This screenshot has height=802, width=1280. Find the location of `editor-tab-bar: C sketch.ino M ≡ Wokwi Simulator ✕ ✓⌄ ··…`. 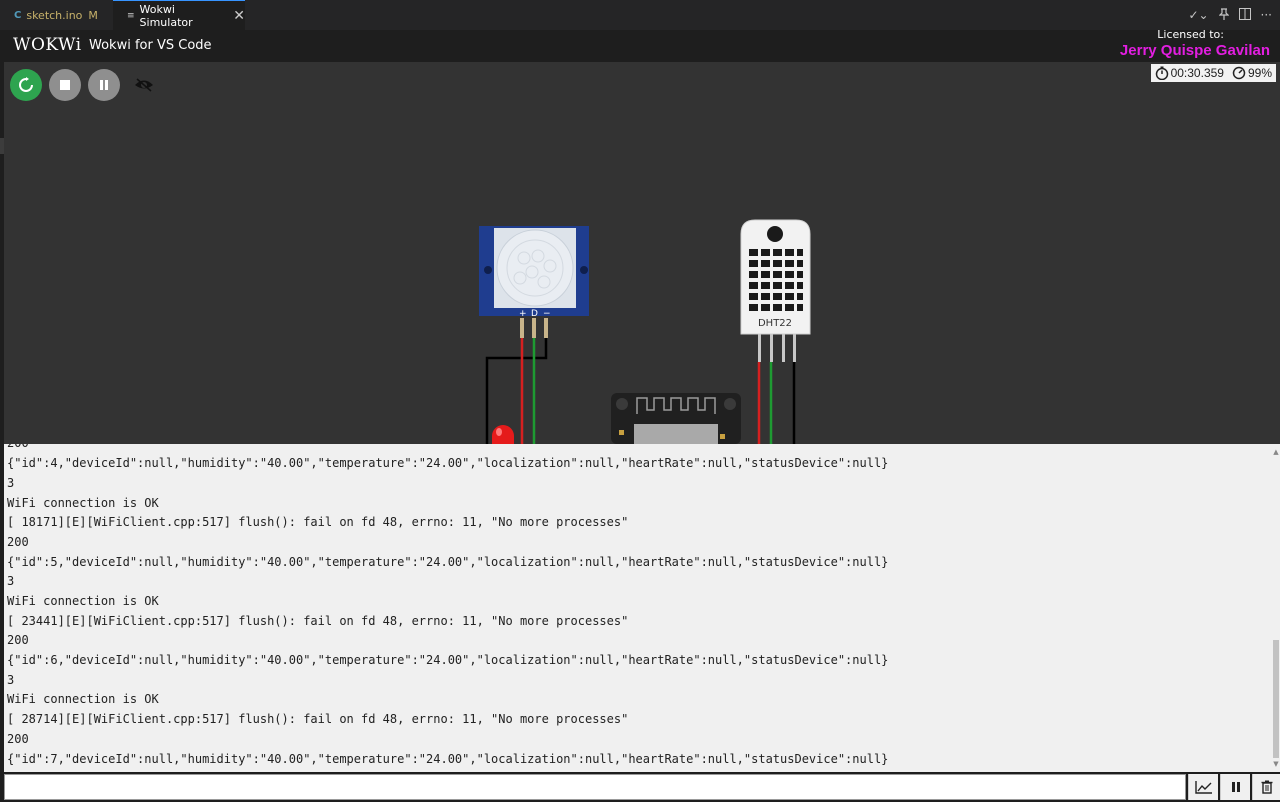

editor-tab-bar: C sketch.ino M ≡ Wokwi Simulator ✕ ✓⌄ ··… is located at coordinates (640, 15).